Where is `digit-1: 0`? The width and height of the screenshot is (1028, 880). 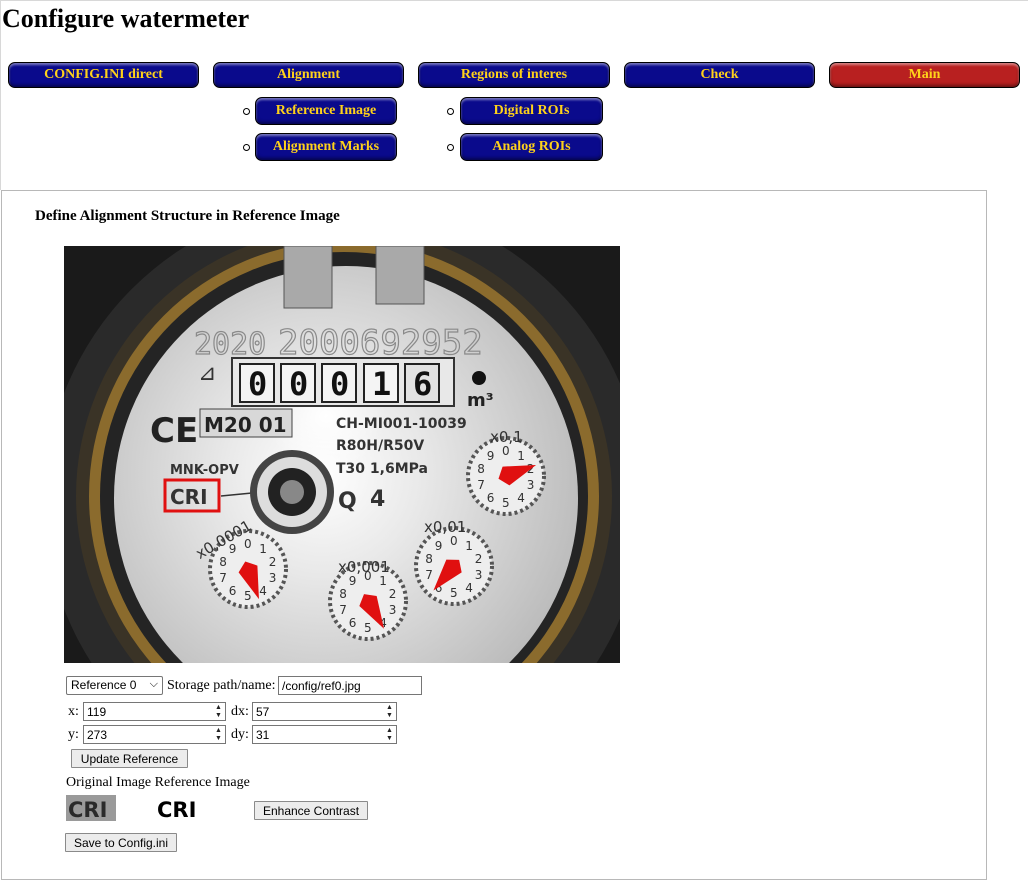 digit-1: 0 is located at coordinates (298, 384).